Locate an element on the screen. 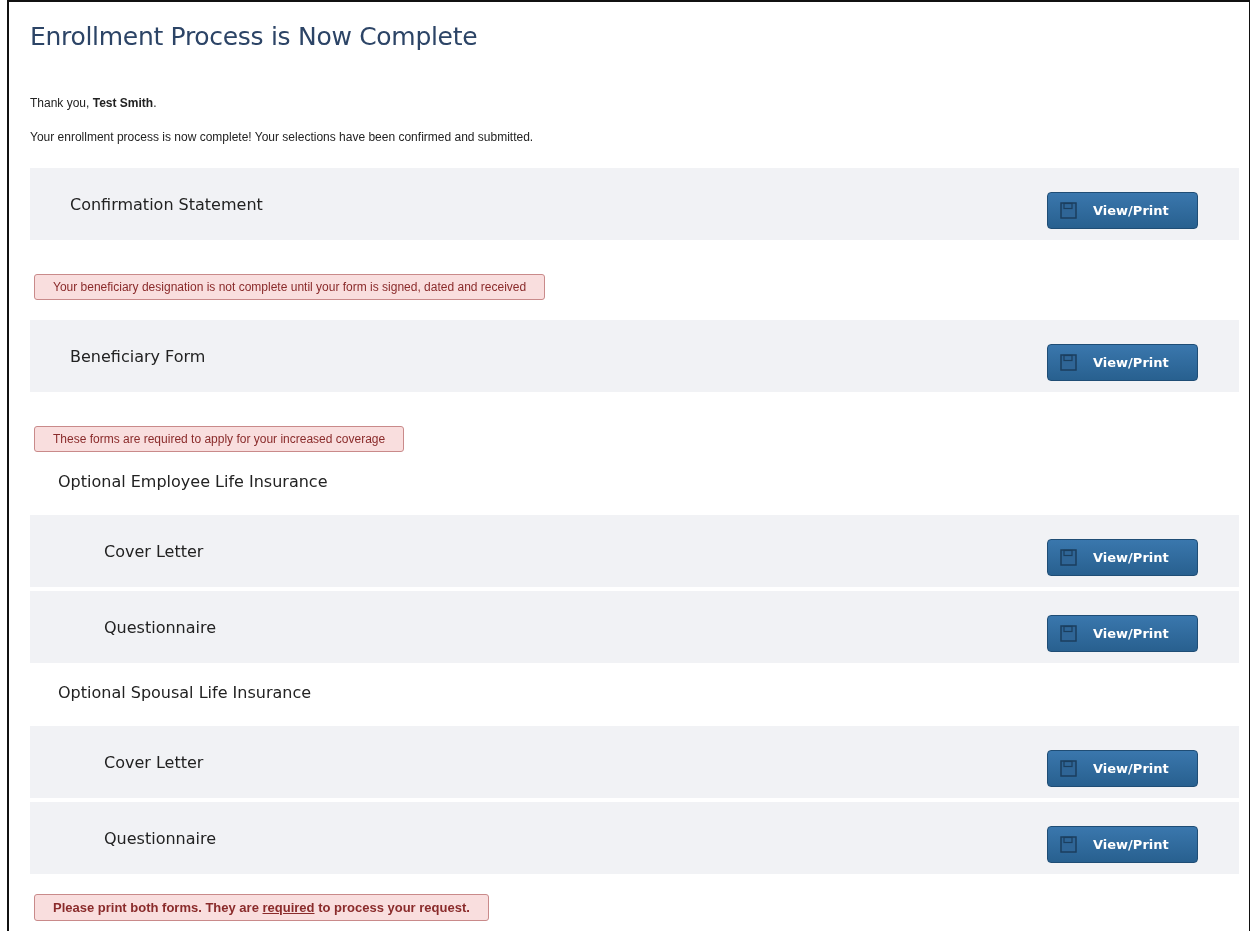  confirmation-message: Your enrollment process is now complete! Your selections have been confirmed and submitted. is located at coordinates (282, 137).